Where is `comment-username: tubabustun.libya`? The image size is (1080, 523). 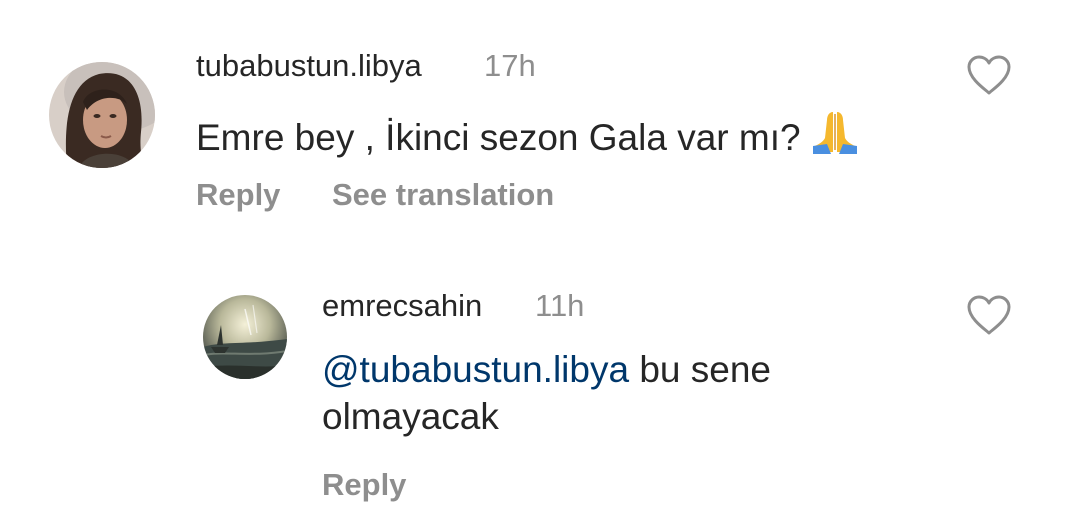
comment-username: tubabustun.libya is located at coordinates (309, 66).